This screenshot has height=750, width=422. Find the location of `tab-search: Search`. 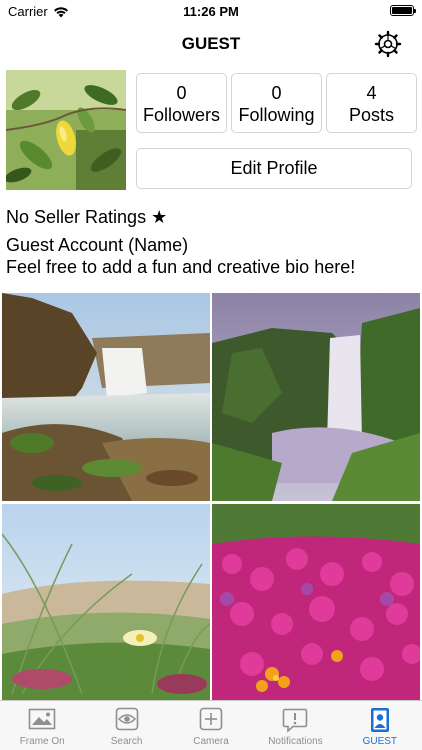

tab-search: Search is located at coordinates (126, 725).